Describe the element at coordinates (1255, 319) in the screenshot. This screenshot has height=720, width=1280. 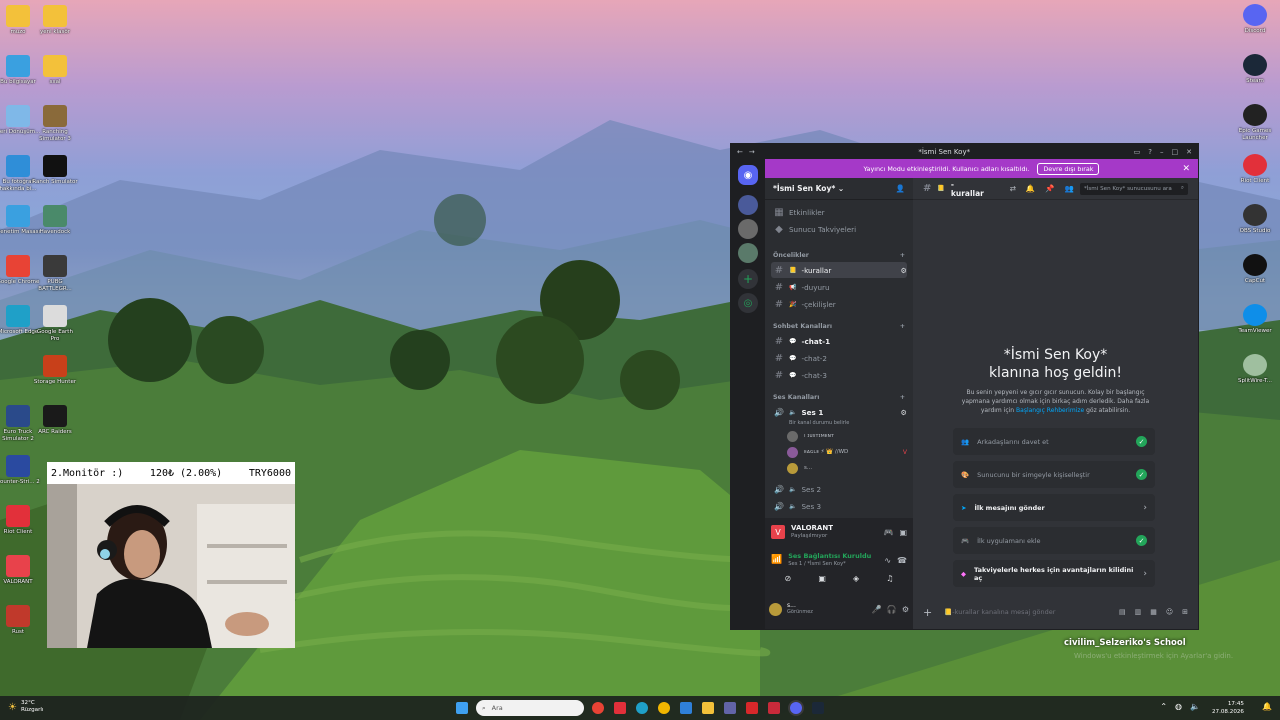
I see `desktop-icon: TeamViewer` at that location.